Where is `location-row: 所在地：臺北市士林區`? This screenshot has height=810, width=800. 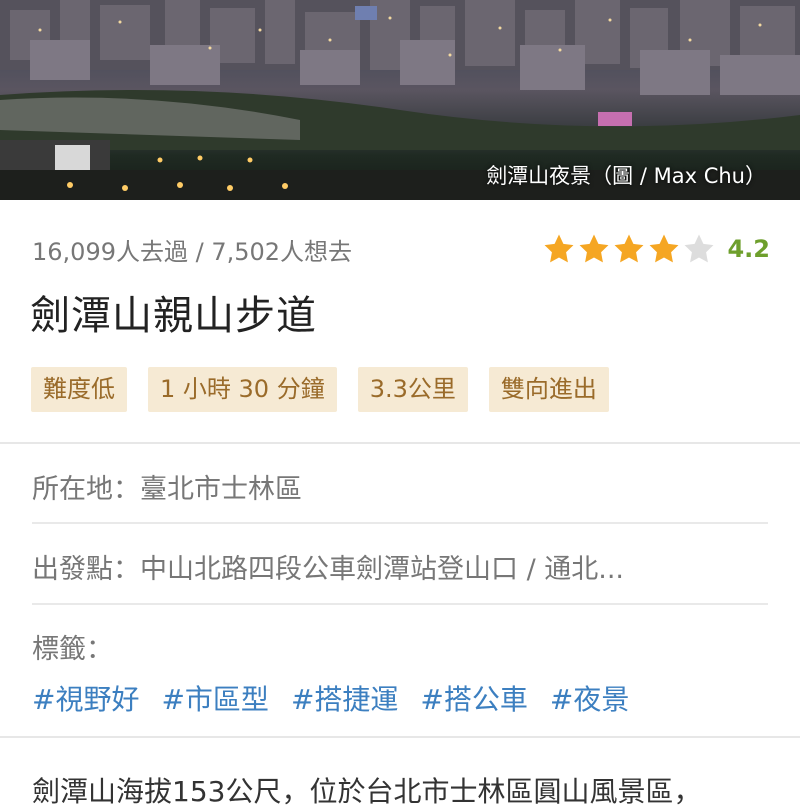 location-row: 所在地：臺北市士林區 is located at coordinates (167, 489).